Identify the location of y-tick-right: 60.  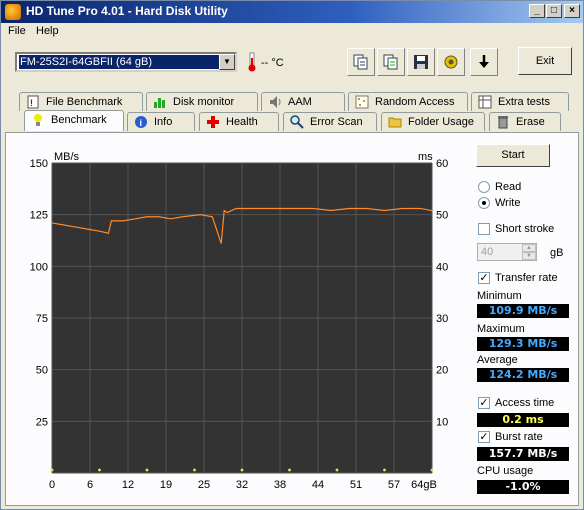
(442, 164).